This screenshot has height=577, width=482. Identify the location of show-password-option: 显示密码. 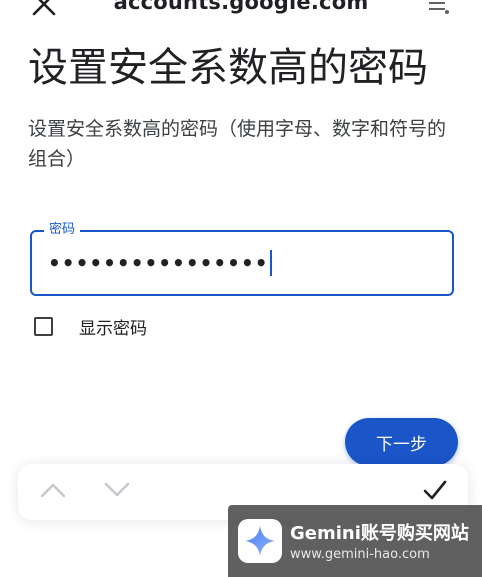
(90, 326).